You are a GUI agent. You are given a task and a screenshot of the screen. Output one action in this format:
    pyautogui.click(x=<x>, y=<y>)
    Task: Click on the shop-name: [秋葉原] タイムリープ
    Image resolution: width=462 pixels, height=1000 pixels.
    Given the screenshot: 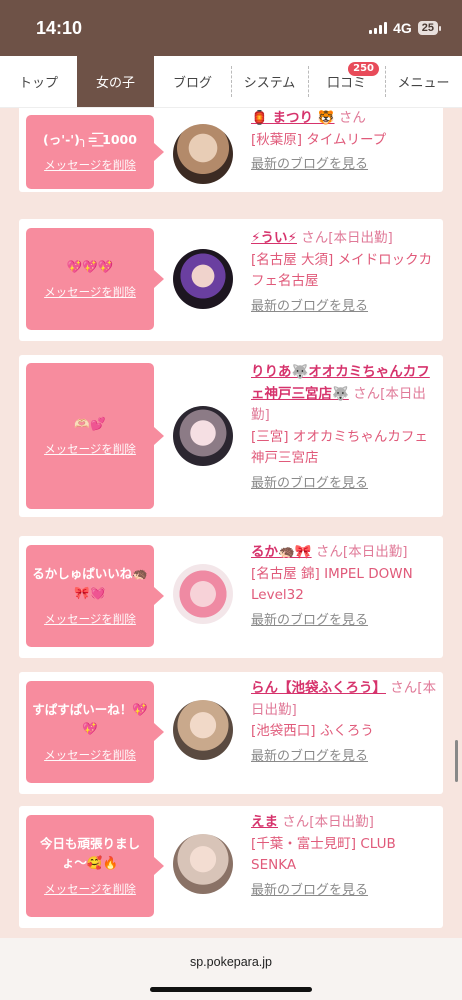 What is the action you would take?
    pyautogui.click(x=344, y=141)
    